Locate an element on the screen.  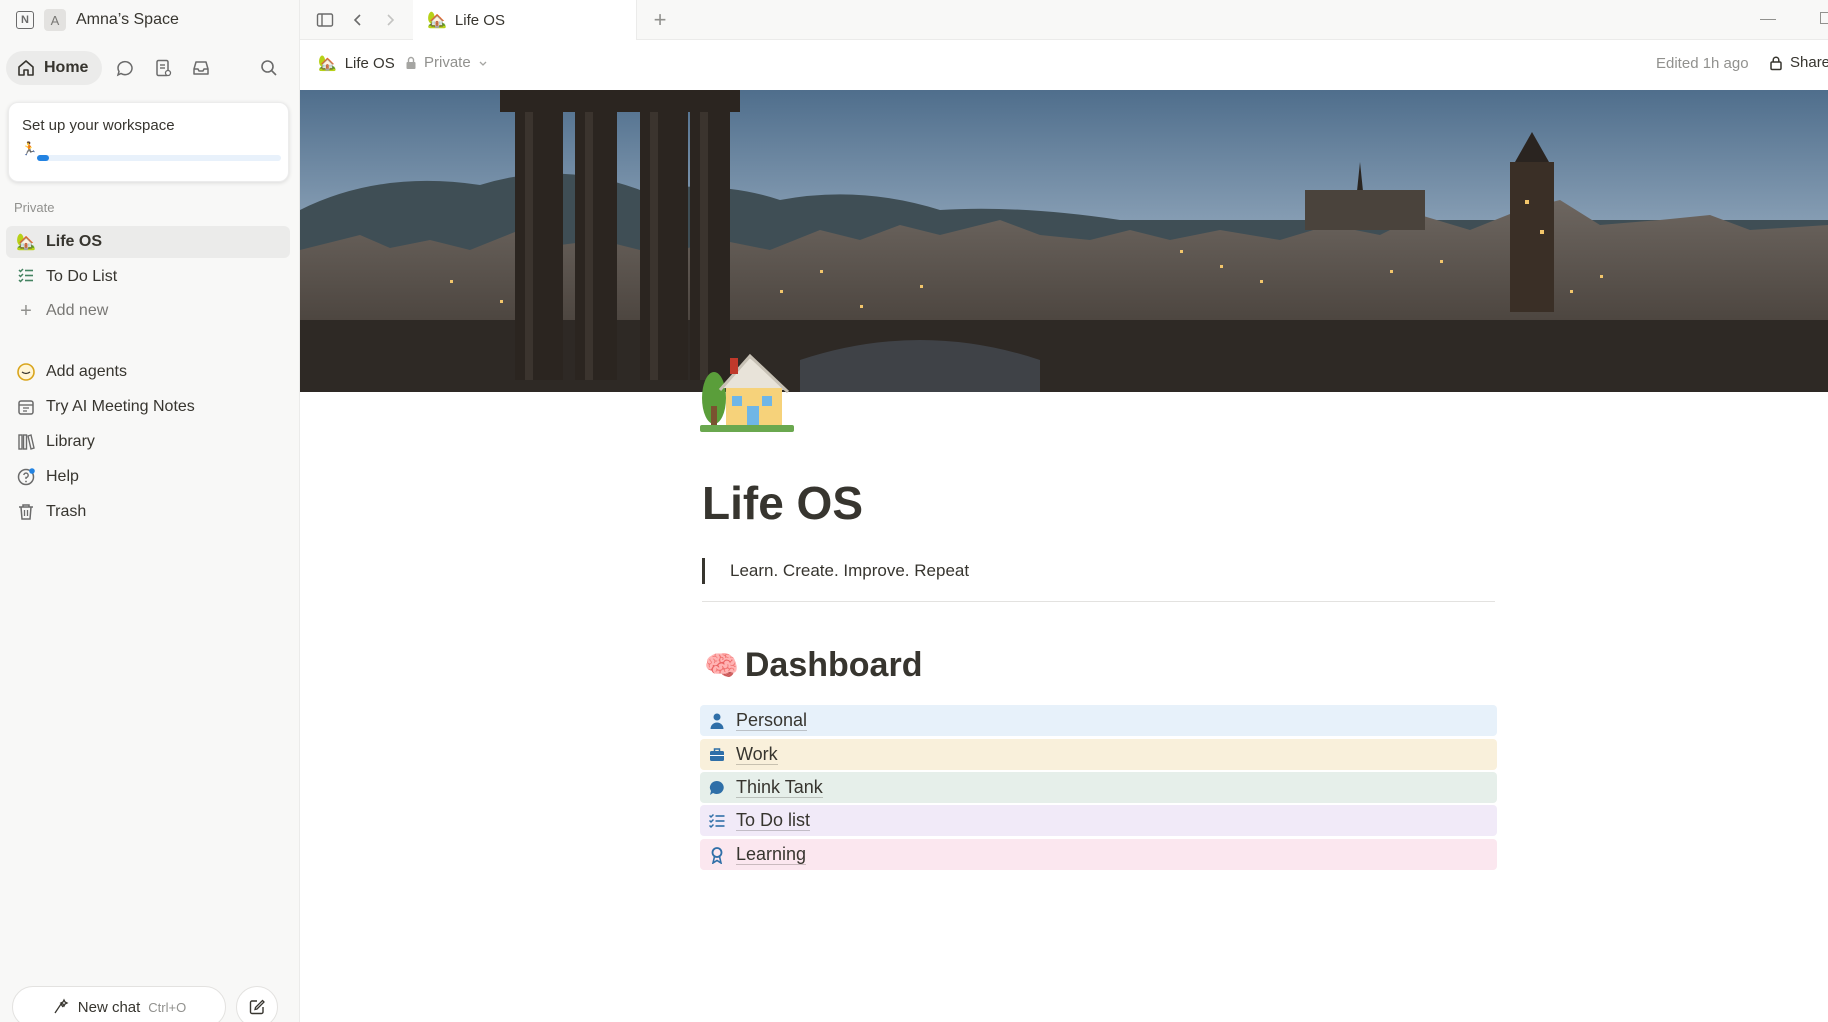
briefcase-icon is located at coordinates (717, 755).